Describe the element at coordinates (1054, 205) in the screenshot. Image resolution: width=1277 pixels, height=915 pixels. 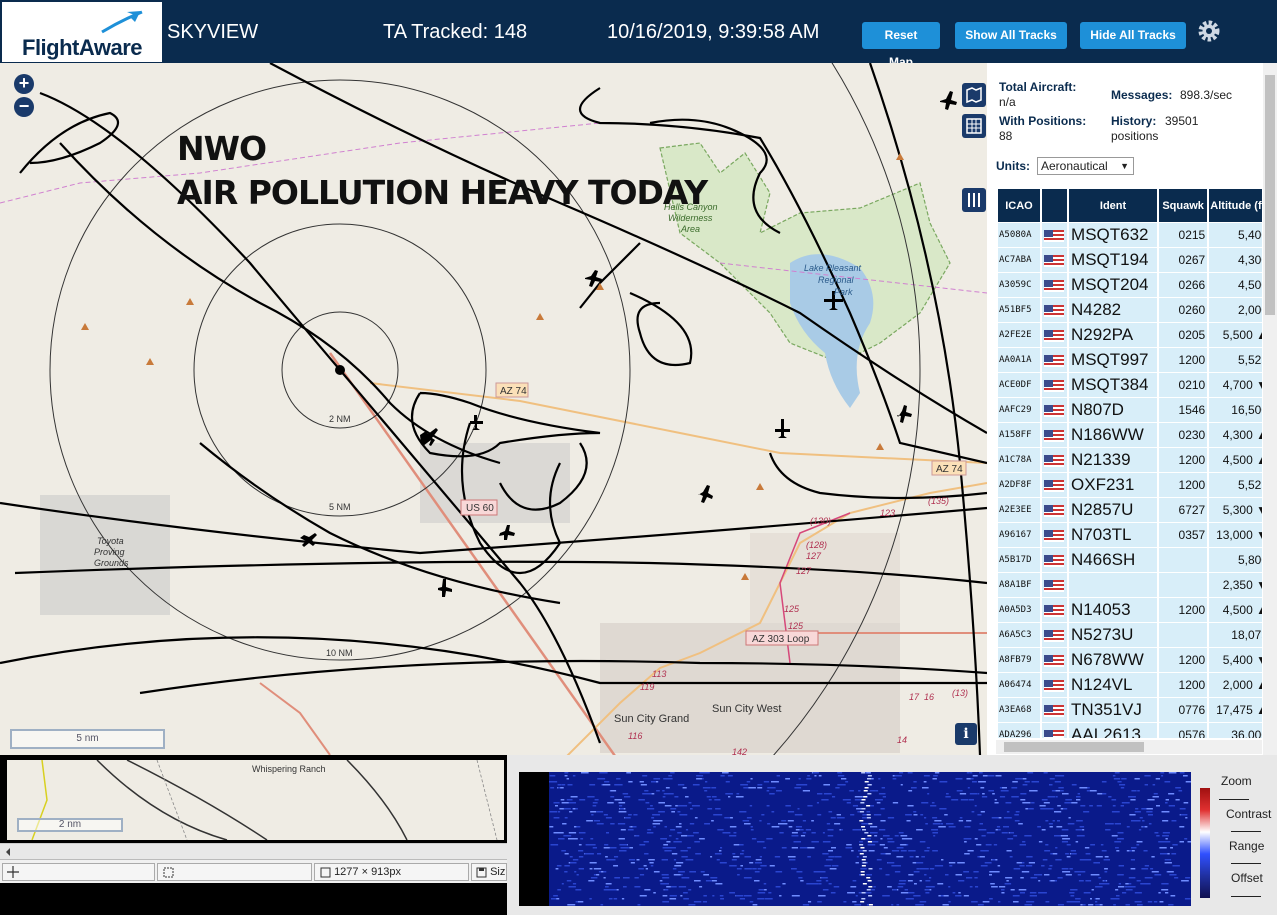
I see `column-header-flag` at that location.